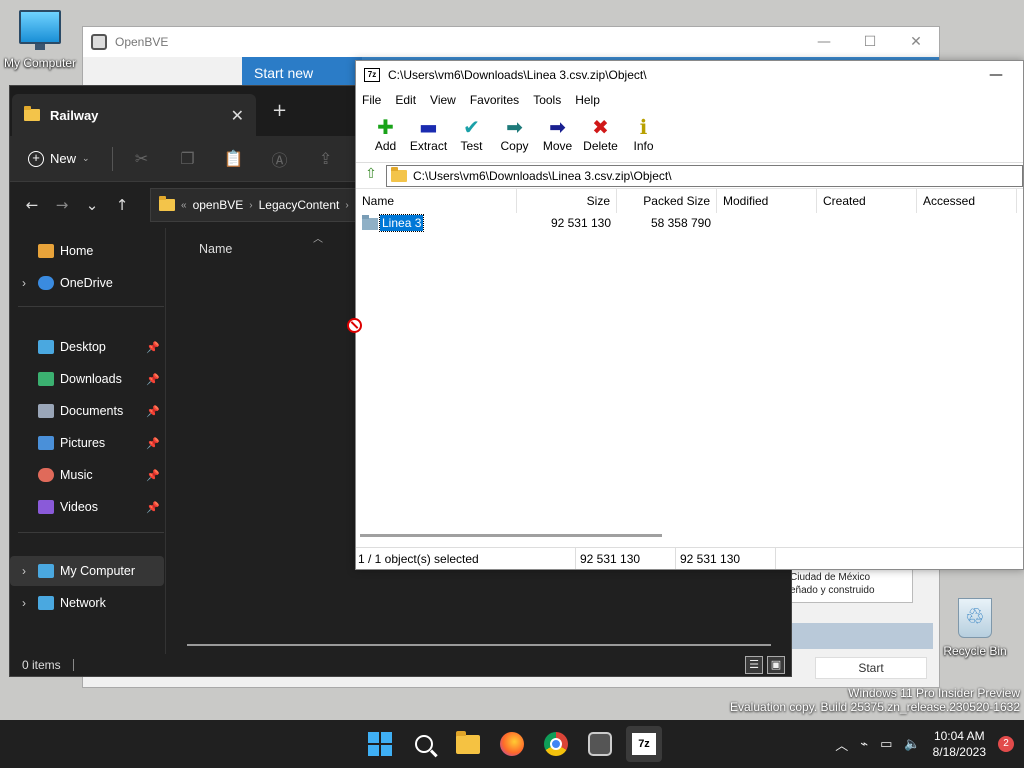  I want to click on row-size: 92 531 130, so click(580, 223).